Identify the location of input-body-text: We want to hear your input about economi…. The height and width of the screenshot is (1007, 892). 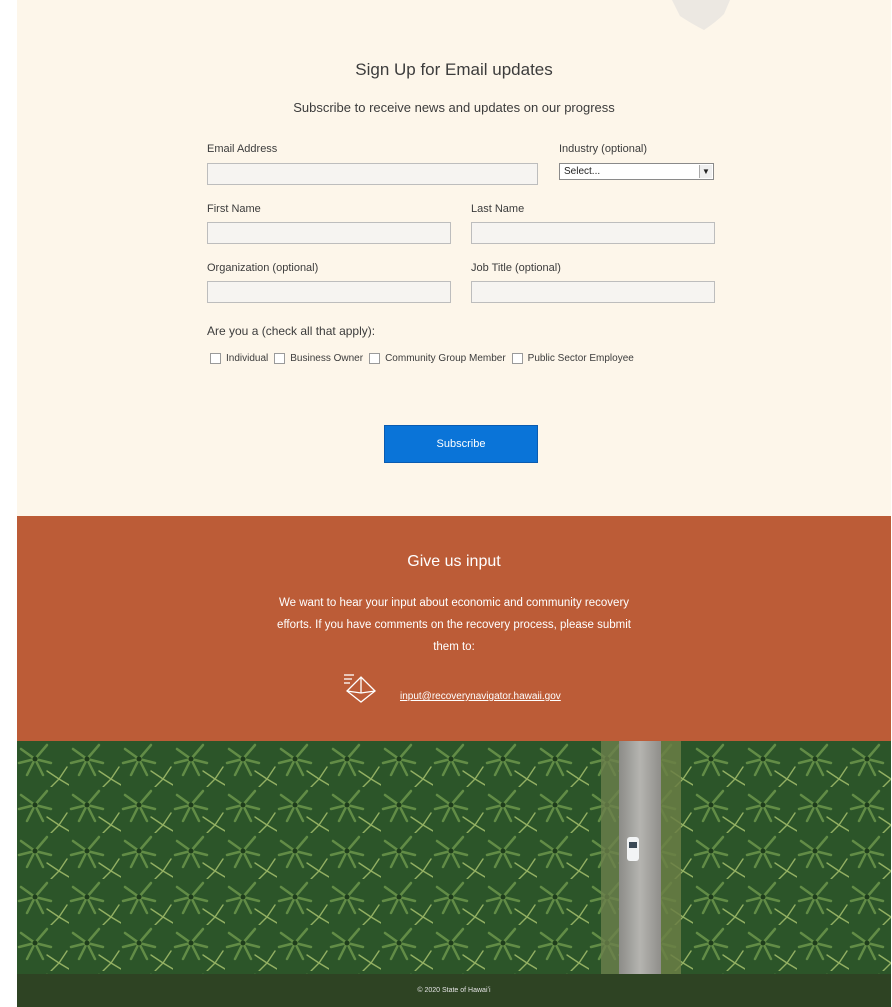
(454, 625).